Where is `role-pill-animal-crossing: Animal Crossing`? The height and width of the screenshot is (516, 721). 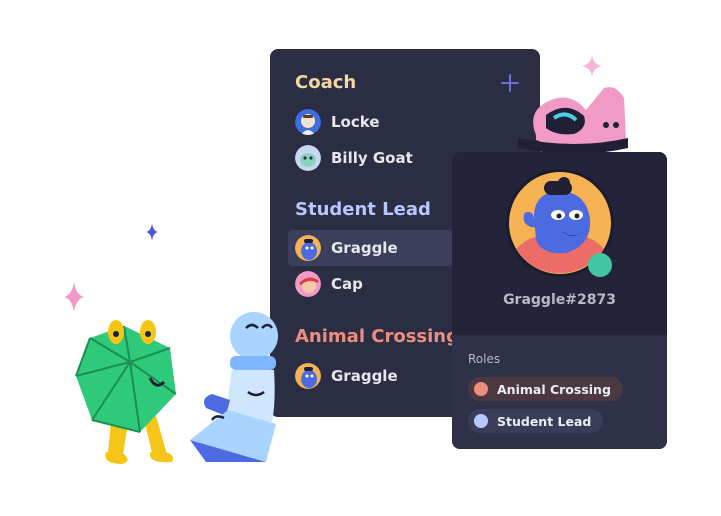
role-pill-animal-crossing: Animal Crossing is located at coordinates (545, 389).